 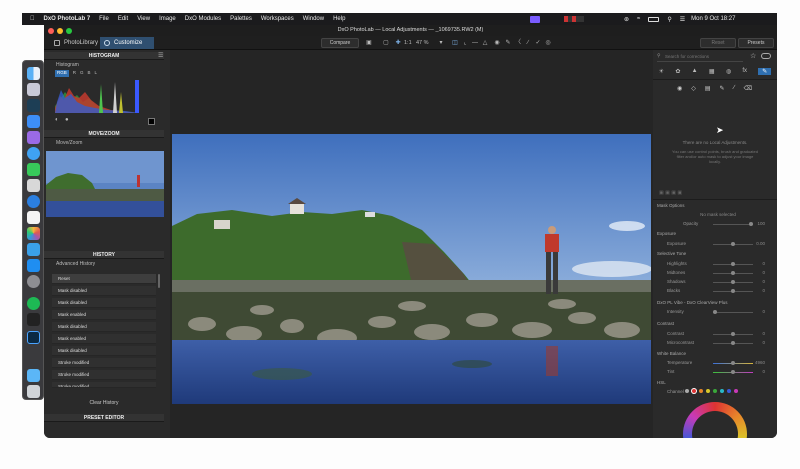 What do you see at coordinates (714, 323) in the screenshot?
I see `contrast-header: Contrast` at bounding box center [714, 323].